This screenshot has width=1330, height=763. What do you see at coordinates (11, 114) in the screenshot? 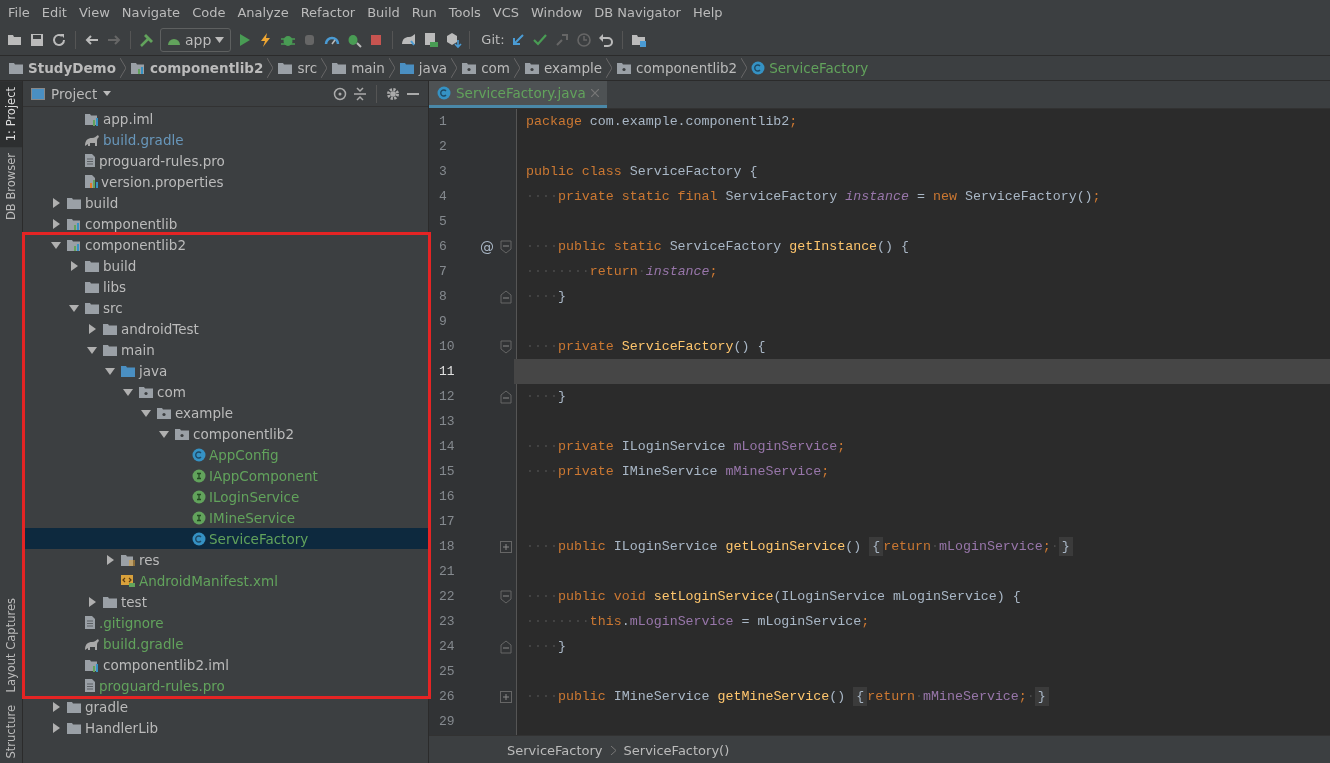
I see `tool-window-tab: 1: Project` at bounding box center [11, 114].